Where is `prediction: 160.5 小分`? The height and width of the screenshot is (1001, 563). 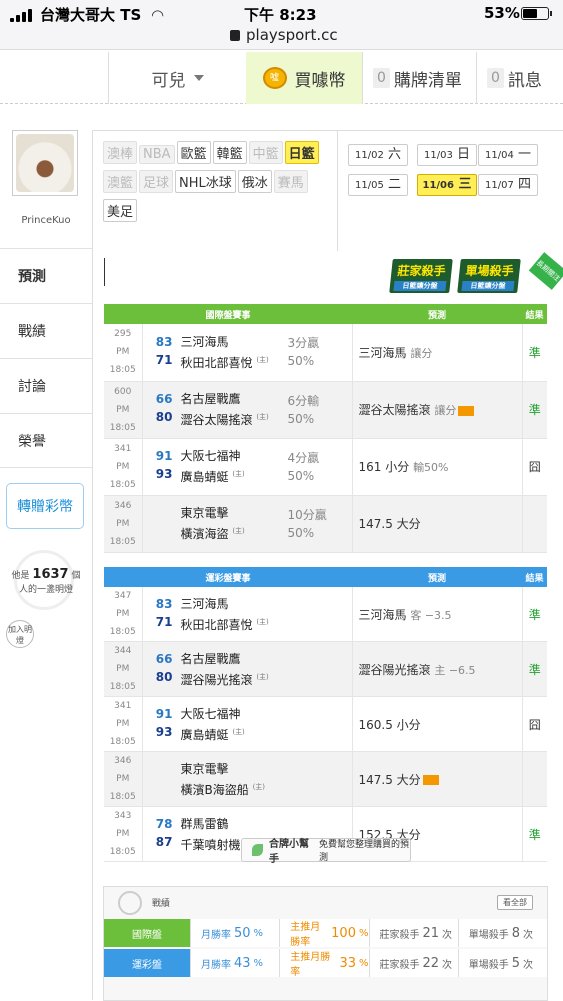 prediction: 160.5 小分 is located at coordinates (437, 724).